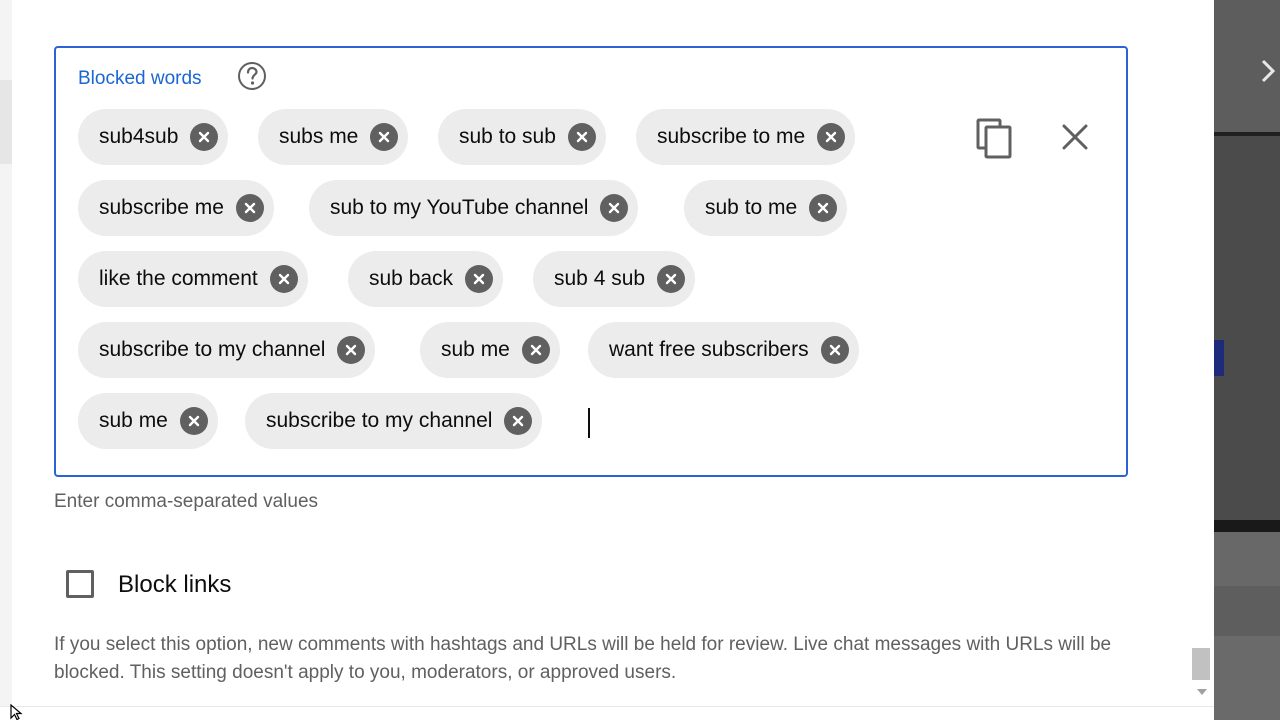  Describe the element at coordinates (1202, 353) in the screenshot. I see `scrollbar-track` at that location.